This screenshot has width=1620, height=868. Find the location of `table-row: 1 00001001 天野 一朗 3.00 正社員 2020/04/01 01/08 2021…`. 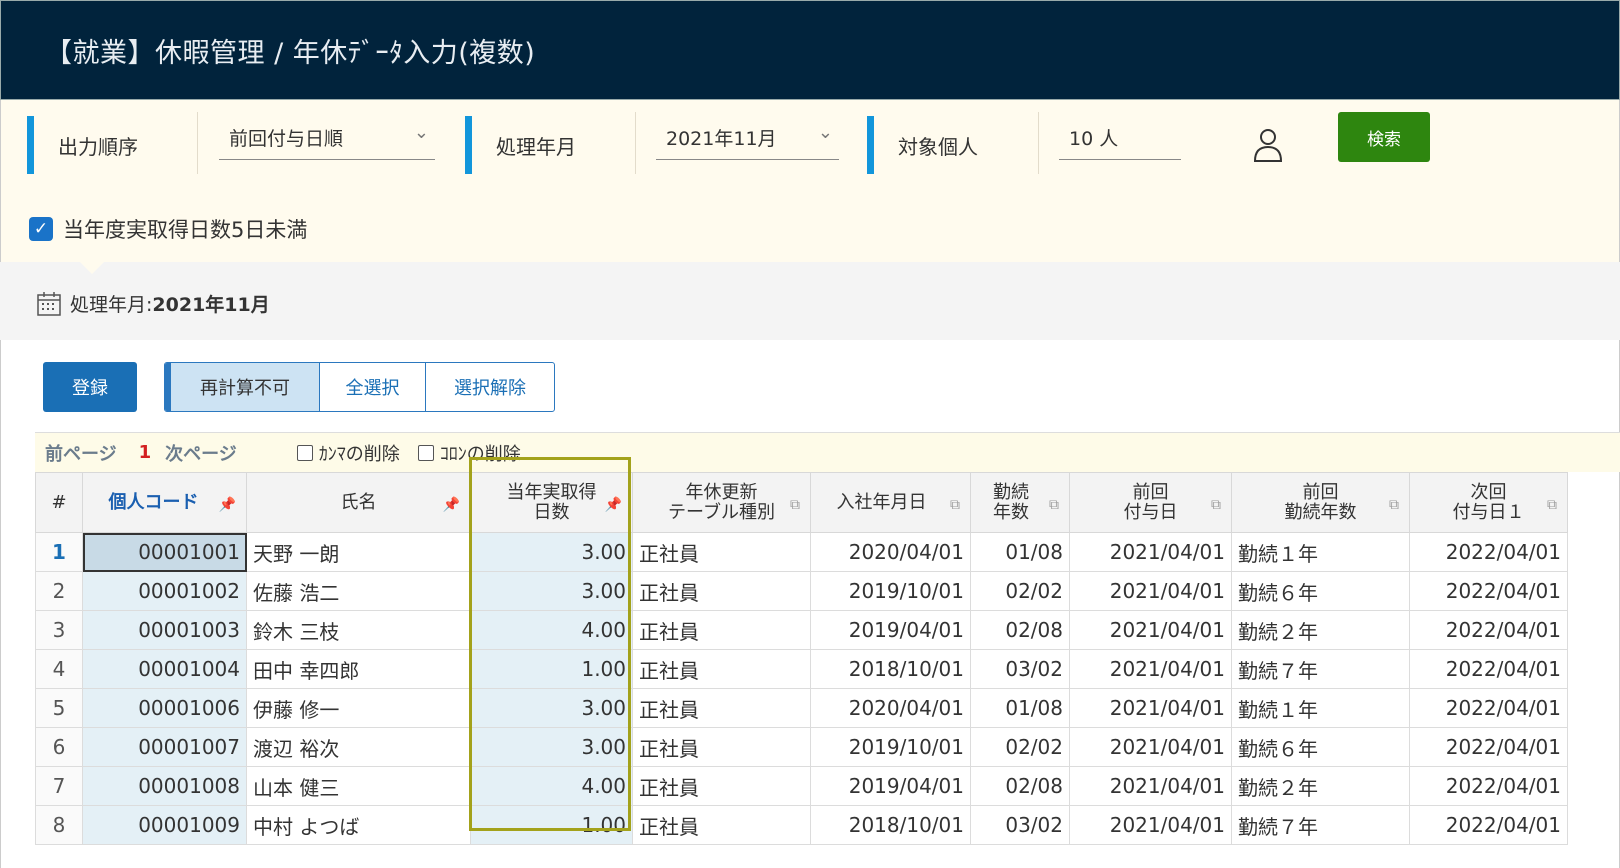

table-row: 1 00001001 天野 一朗 3.00 正社員 2020/04/01 01/08 2021… is located at coordinates (801, 552).